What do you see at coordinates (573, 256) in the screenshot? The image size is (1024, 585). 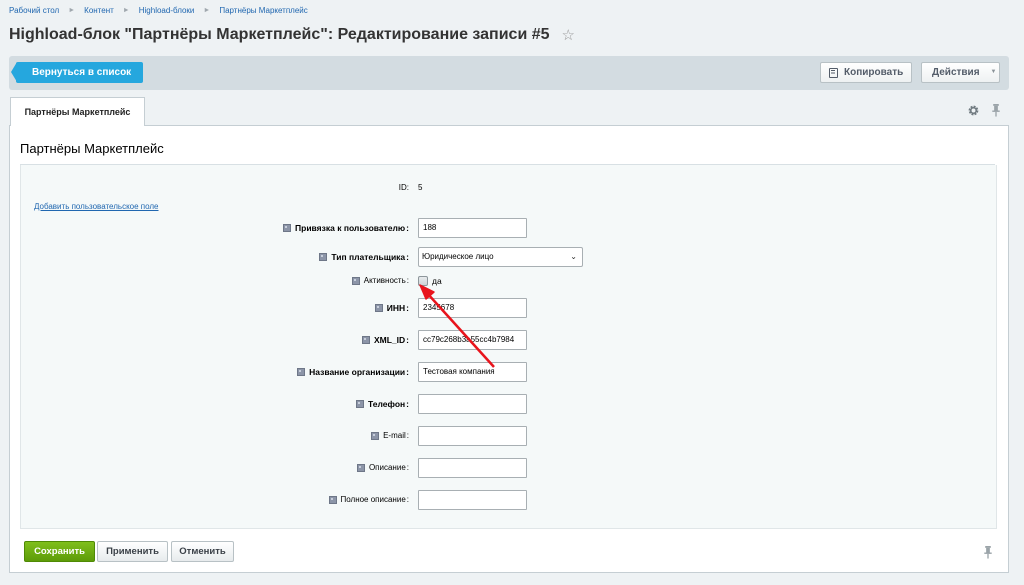 I see `chevron-down-icon: ⌄` at bounding box center [573, 256].